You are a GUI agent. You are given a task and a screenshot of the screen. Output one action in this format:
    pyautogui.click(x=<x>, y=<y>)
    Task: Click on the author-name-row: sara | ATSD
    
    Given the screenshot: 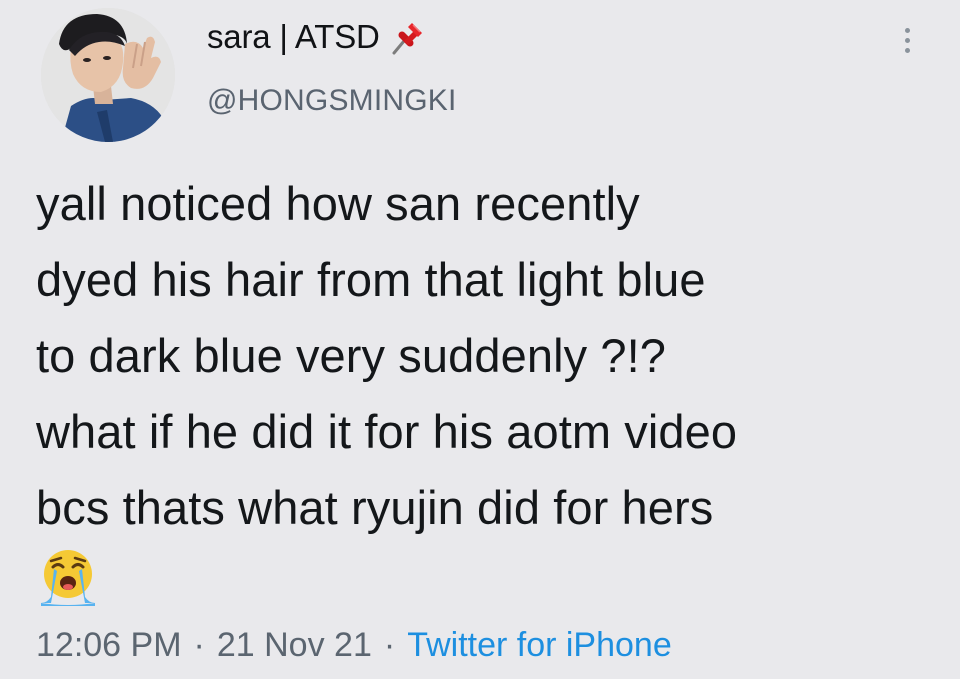 What is the action you would take?
    pyautogui.click(x=316, y=37)
    